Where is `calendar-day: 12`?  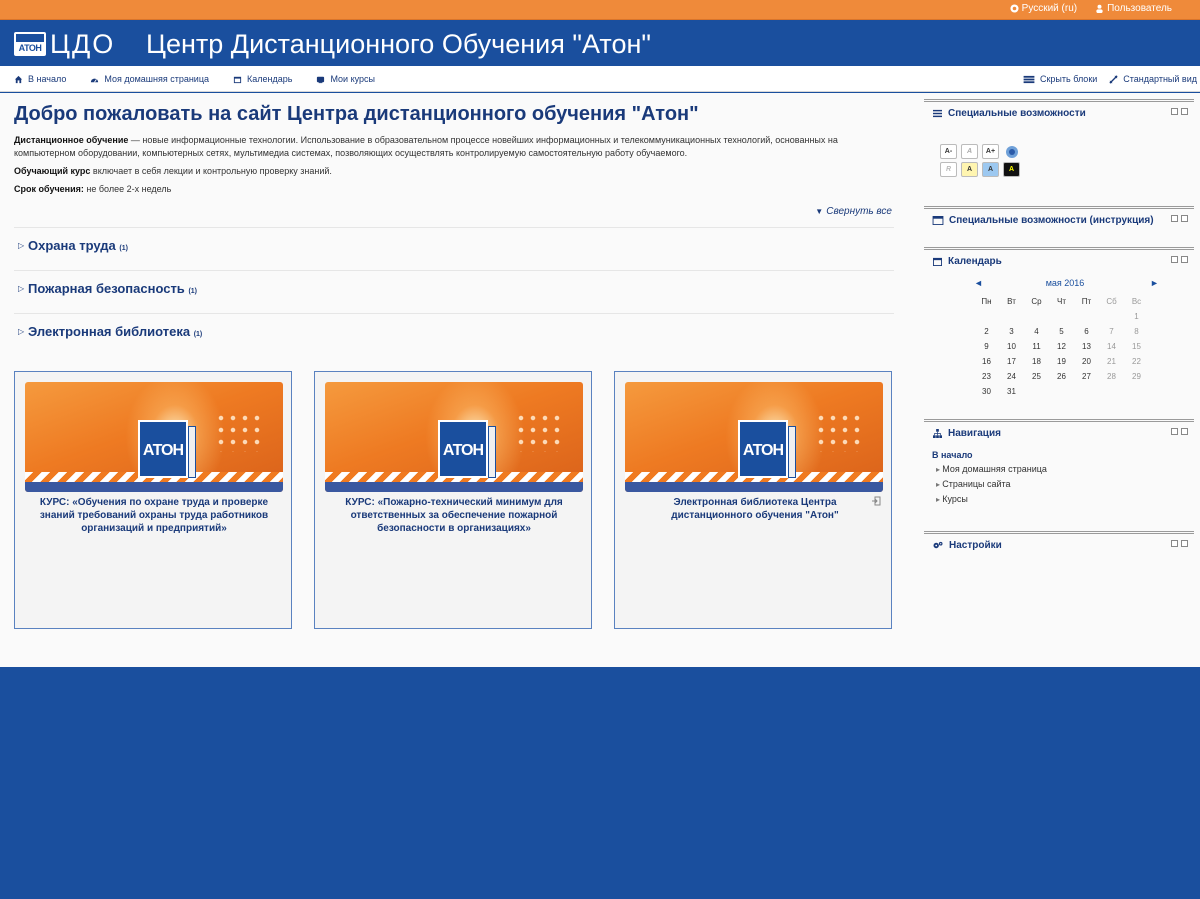
calendar-day: 12 is located at coordinates (1061, 346).